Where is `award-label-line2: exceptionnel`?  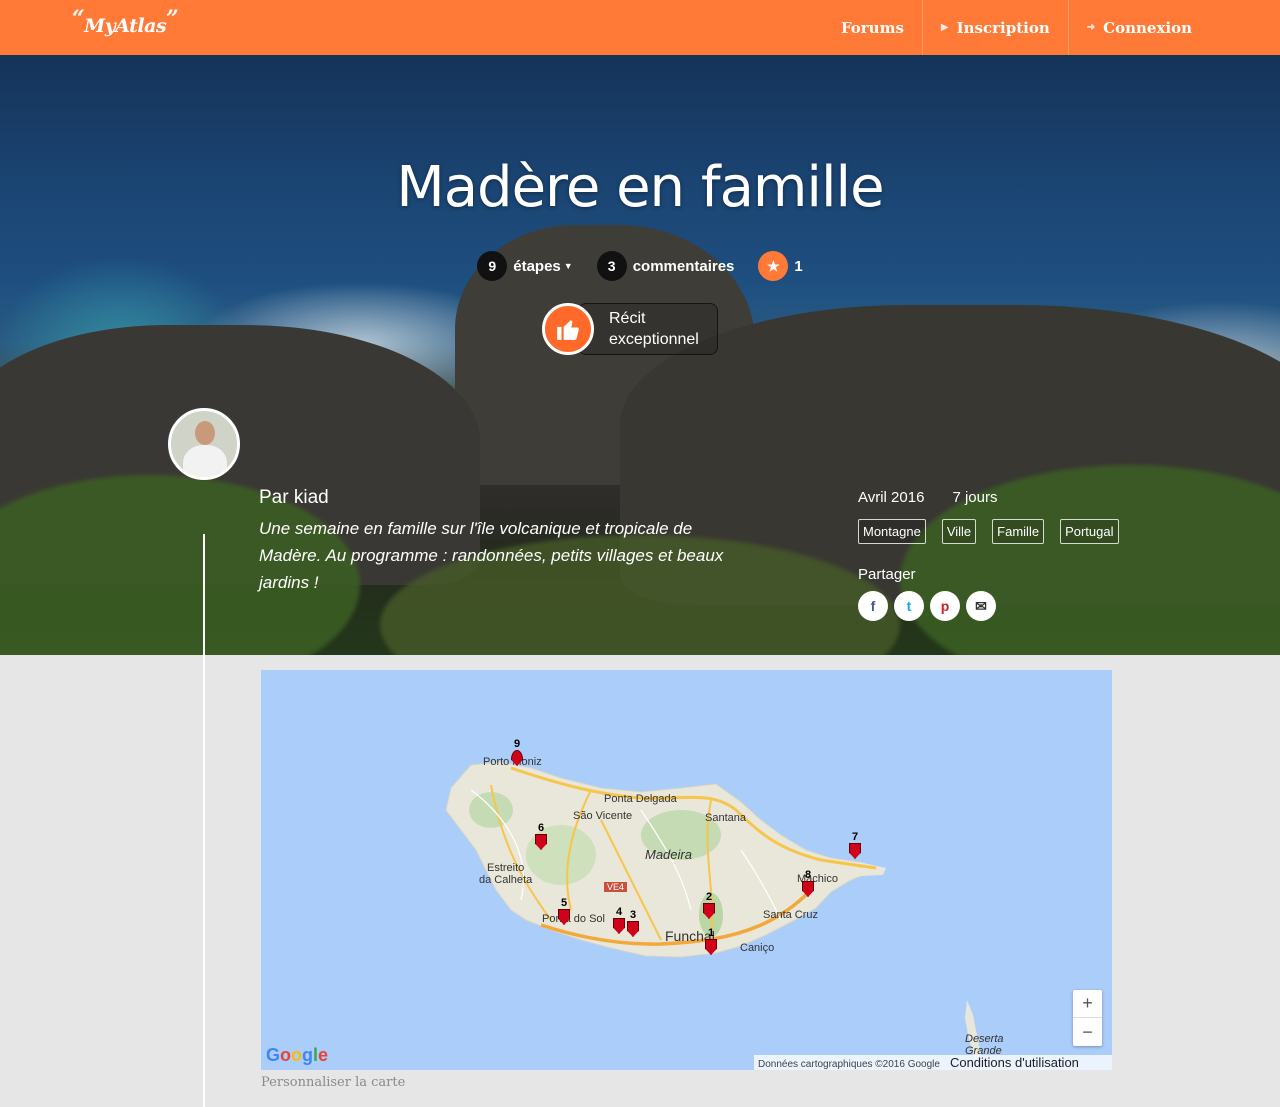
award-label-line2: exceptionnel is located at coordinates (654, 339).